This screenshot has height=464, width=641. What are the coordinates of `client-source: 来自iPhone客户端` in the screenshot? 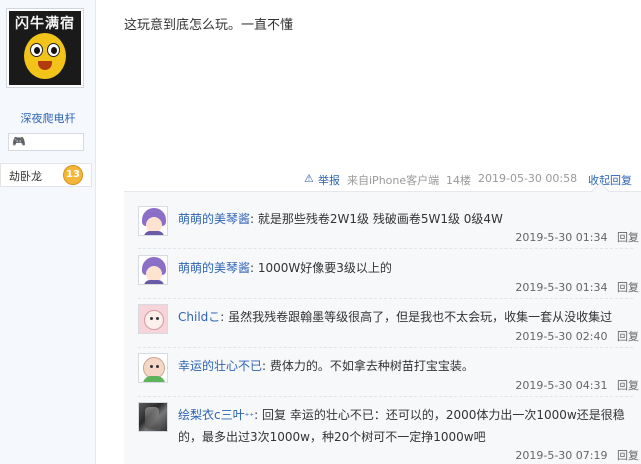 It's located at (393, 180).